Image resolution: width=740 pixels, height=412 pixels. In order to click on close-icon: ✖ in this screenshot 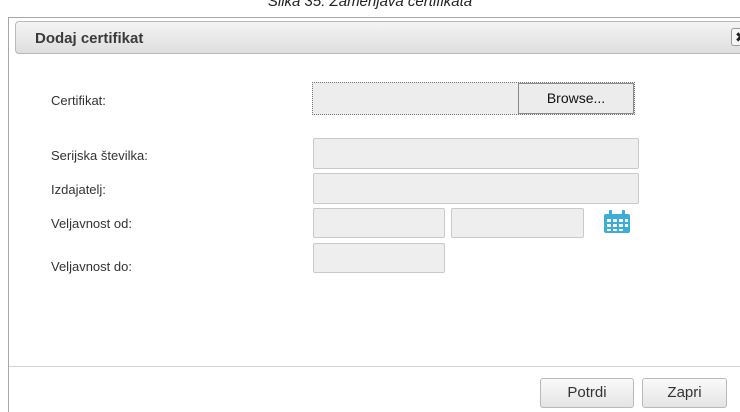, I will do `click(735, 37)`.